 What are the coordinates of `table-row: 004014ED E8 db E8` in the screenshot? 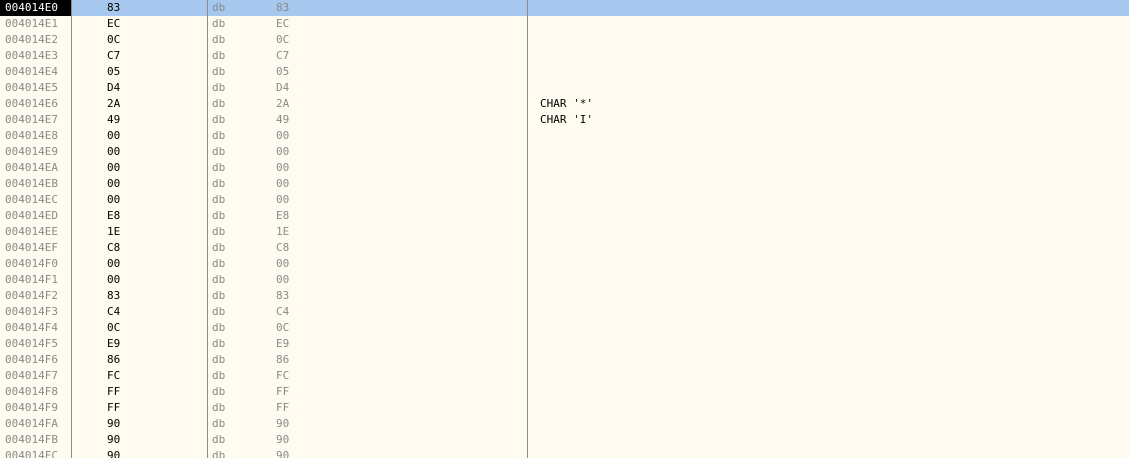 It's located at (564, 216).